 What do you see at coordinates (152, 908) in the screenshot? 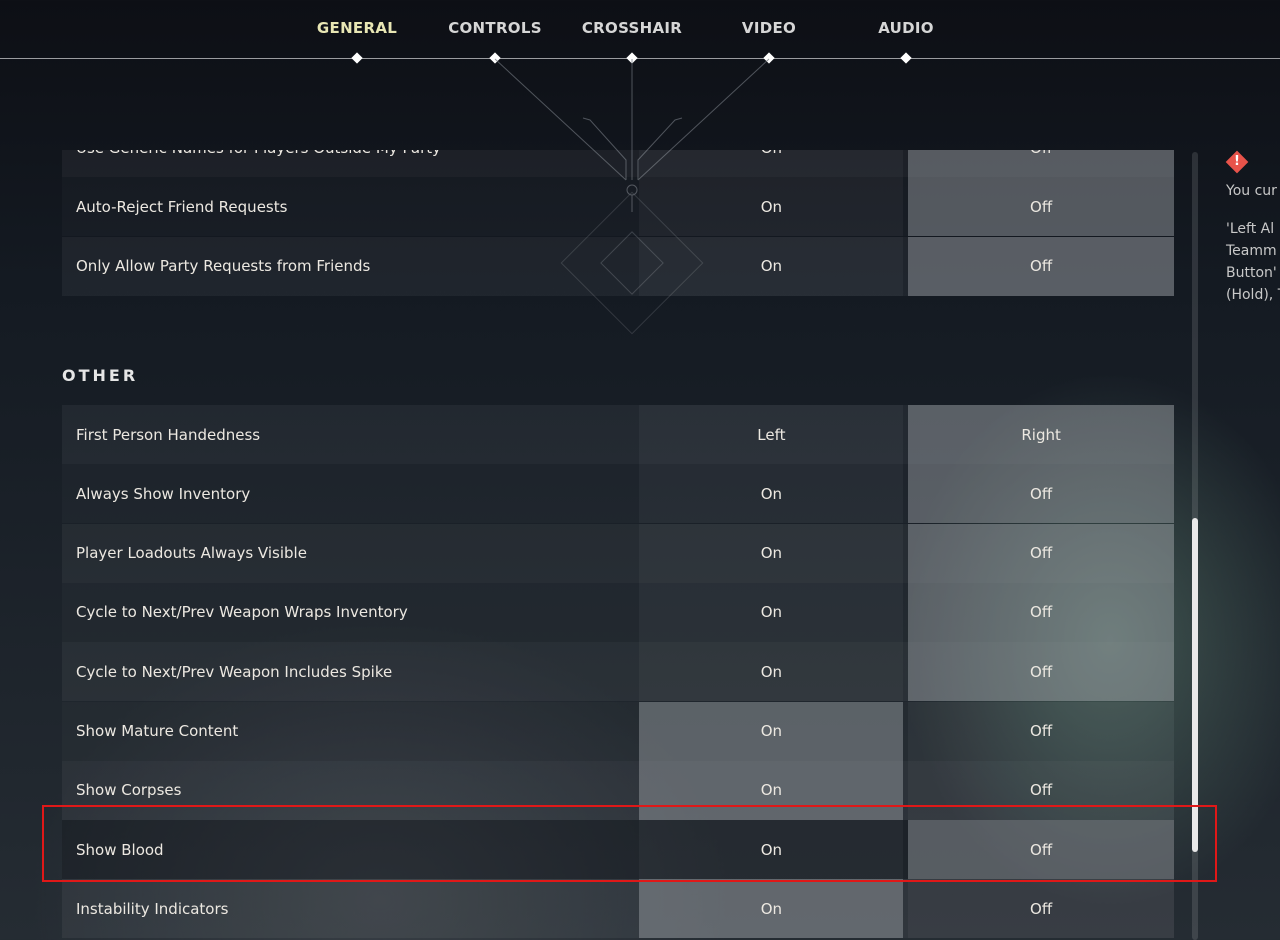
I see `setting-label: Instability Indicators` at bounding box center [152, 908].